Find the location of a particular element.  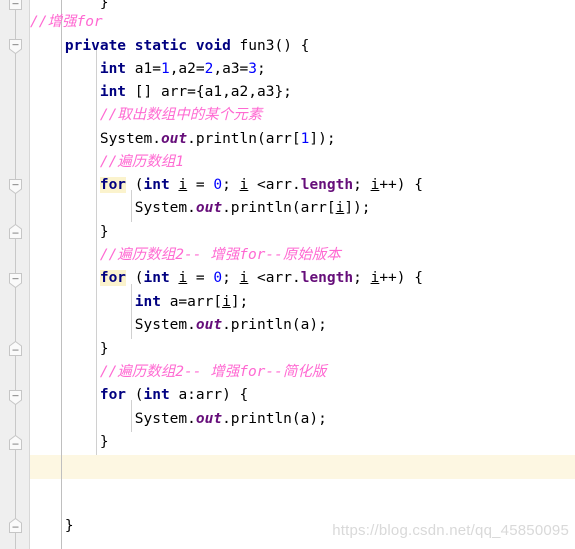

fold-marker-for3-end is located at coordinates (15, 442).